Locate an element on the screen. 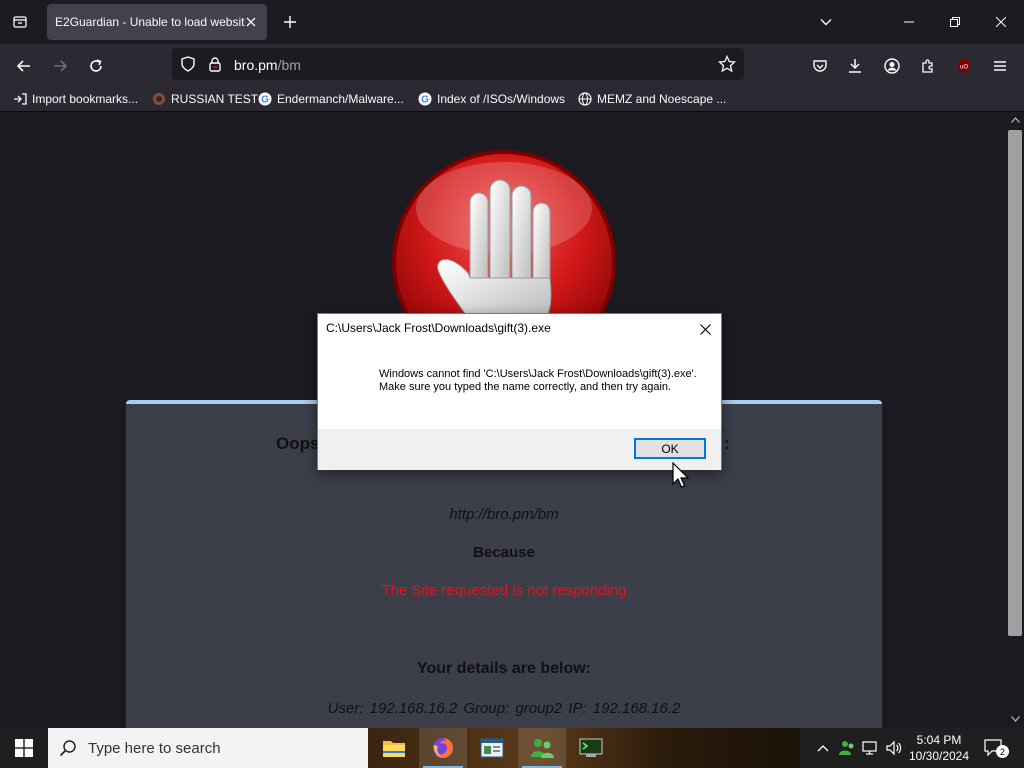  arrow-right-icon is located at coordinates (61, 66).